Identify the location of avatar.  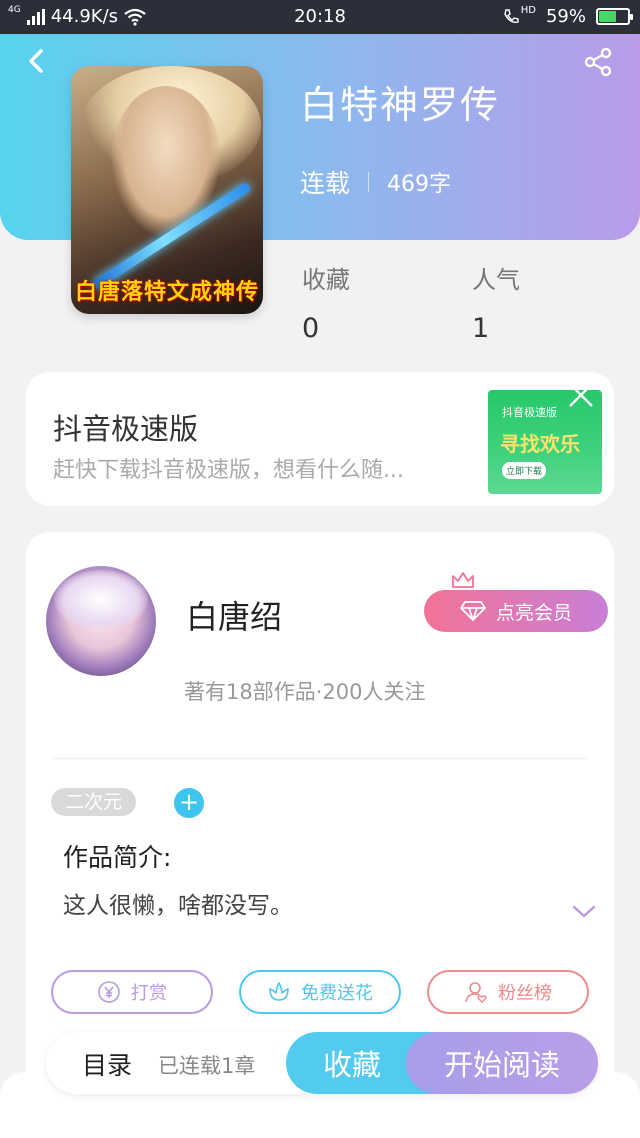
(101, 621).